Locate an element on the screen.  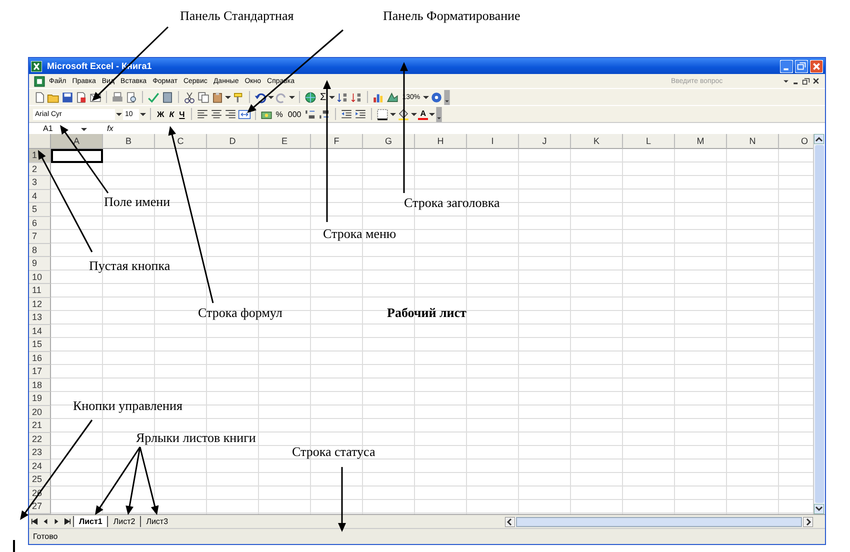
align-center-icon is located at coordinates (216, 114).